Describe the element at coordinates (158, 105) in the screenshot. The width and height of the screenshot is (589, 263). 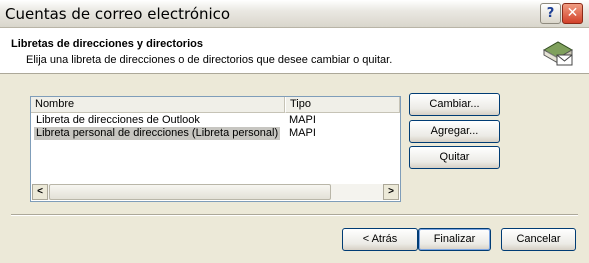
I see `column-header-nombre: Nombre` at that location.